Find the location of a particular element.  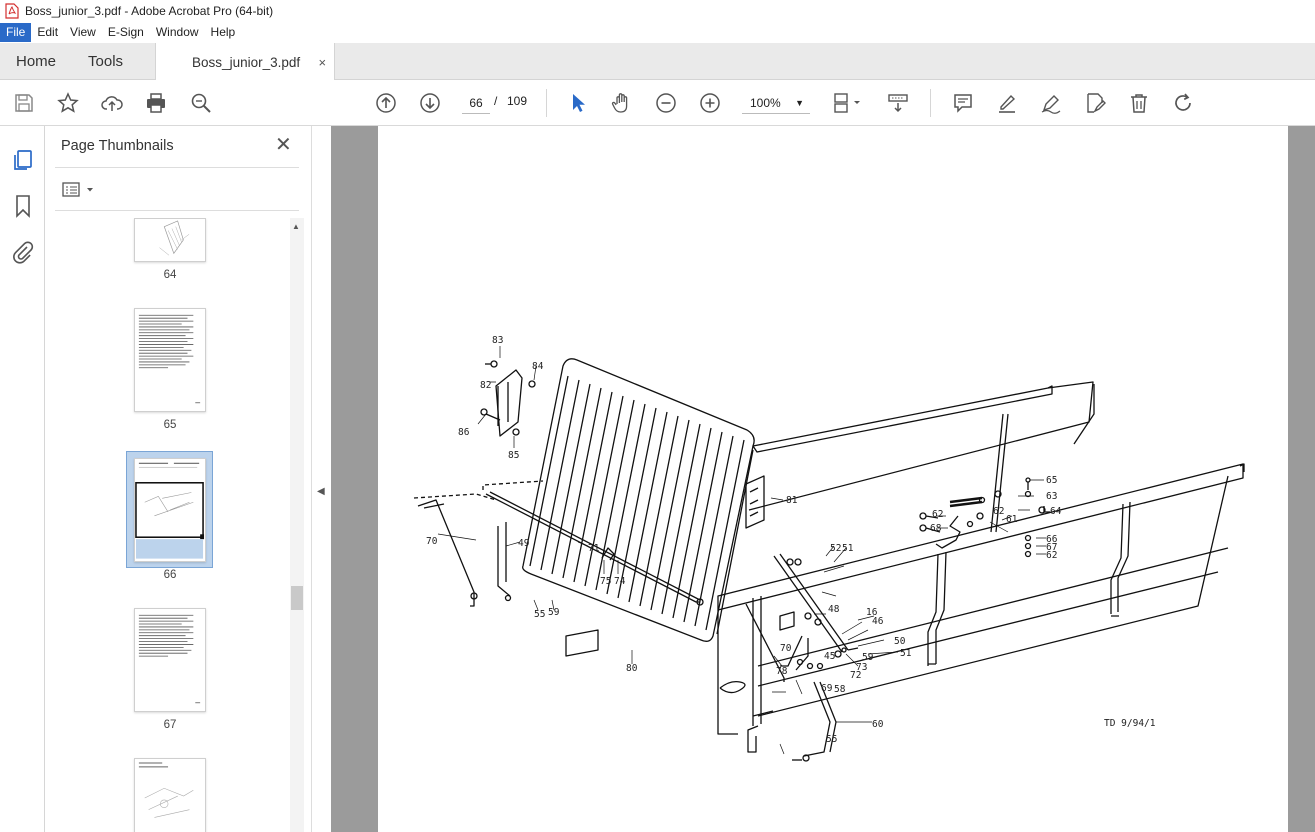

callout-label: 58 is located at coordinates (840, 689).